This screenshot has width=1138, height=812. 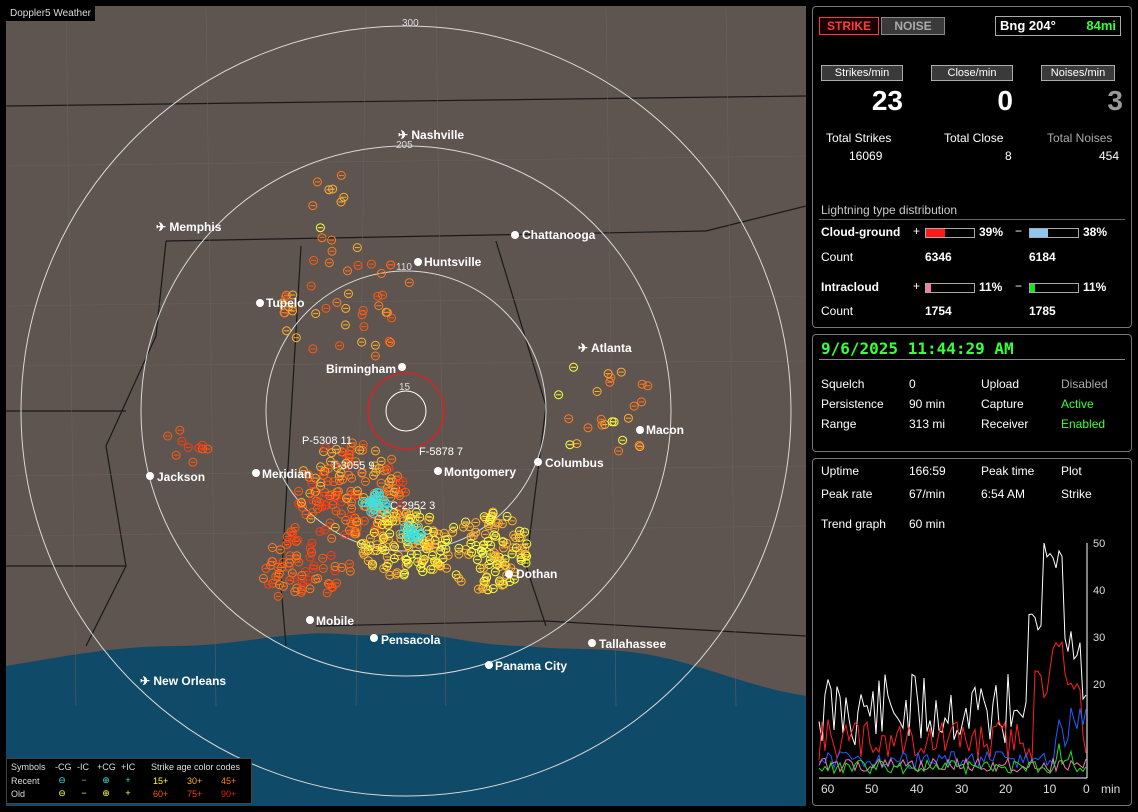 I want to click on center-ring, so click(x=406, y=411).